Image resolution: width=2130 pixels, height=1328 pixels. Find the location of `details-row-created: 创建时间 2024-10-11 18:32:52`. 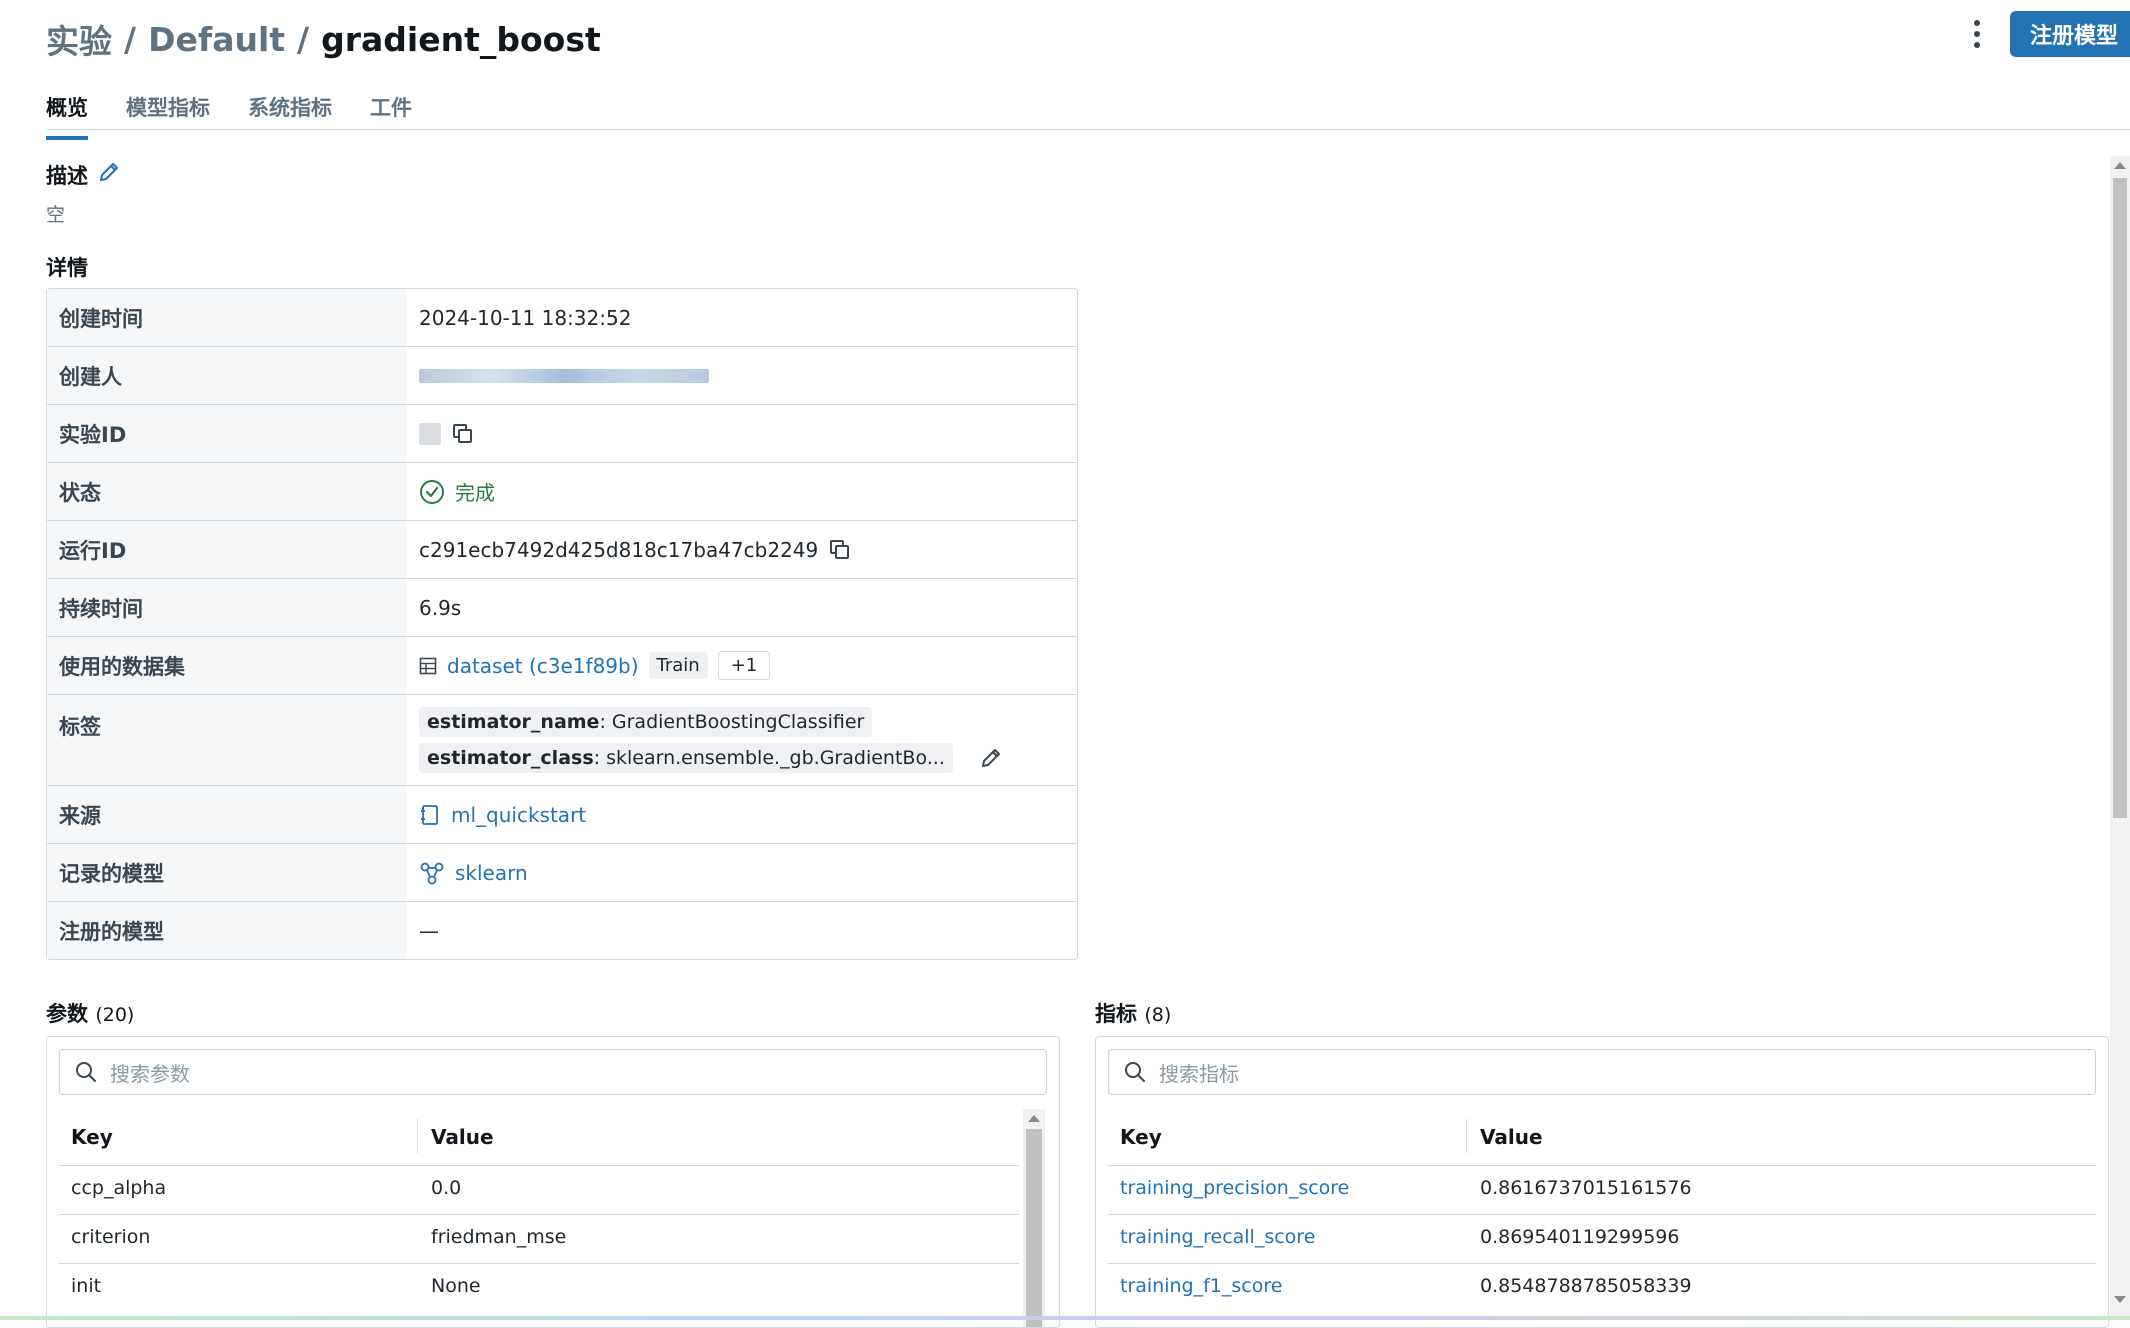

details-row-created: 创建时间 2024-10-11 18:32:52 is located at coordinates (562, 317).